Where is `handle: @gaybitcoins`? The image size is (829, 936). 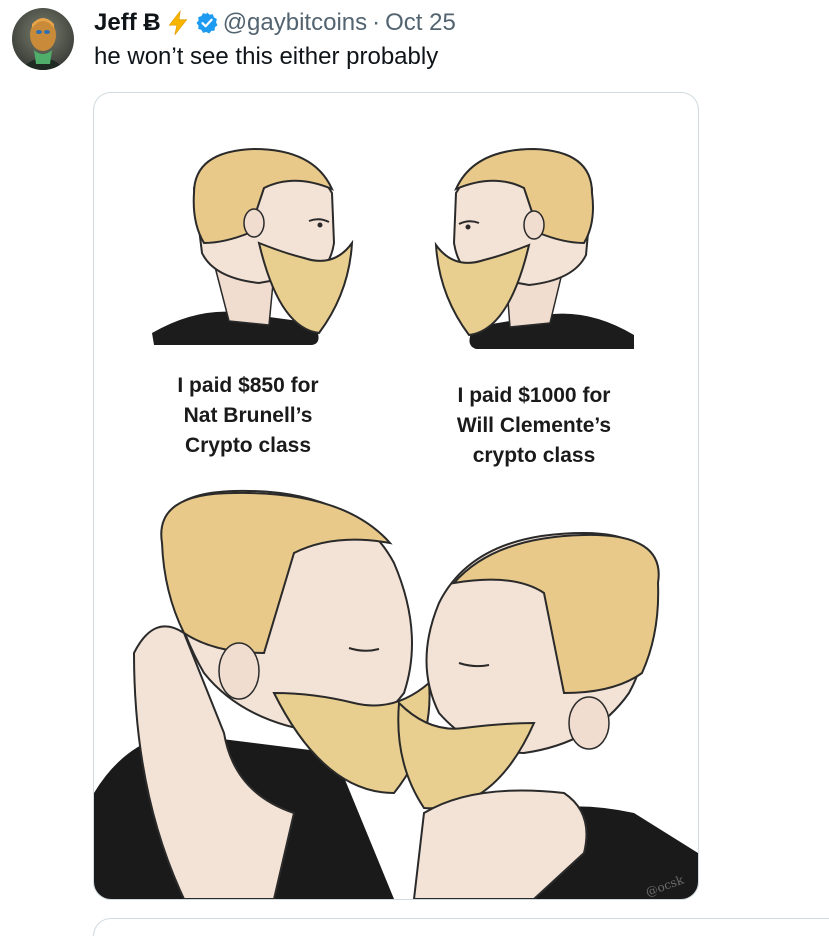 handle: @gaybitcoins is located at coordinates (295, 23).